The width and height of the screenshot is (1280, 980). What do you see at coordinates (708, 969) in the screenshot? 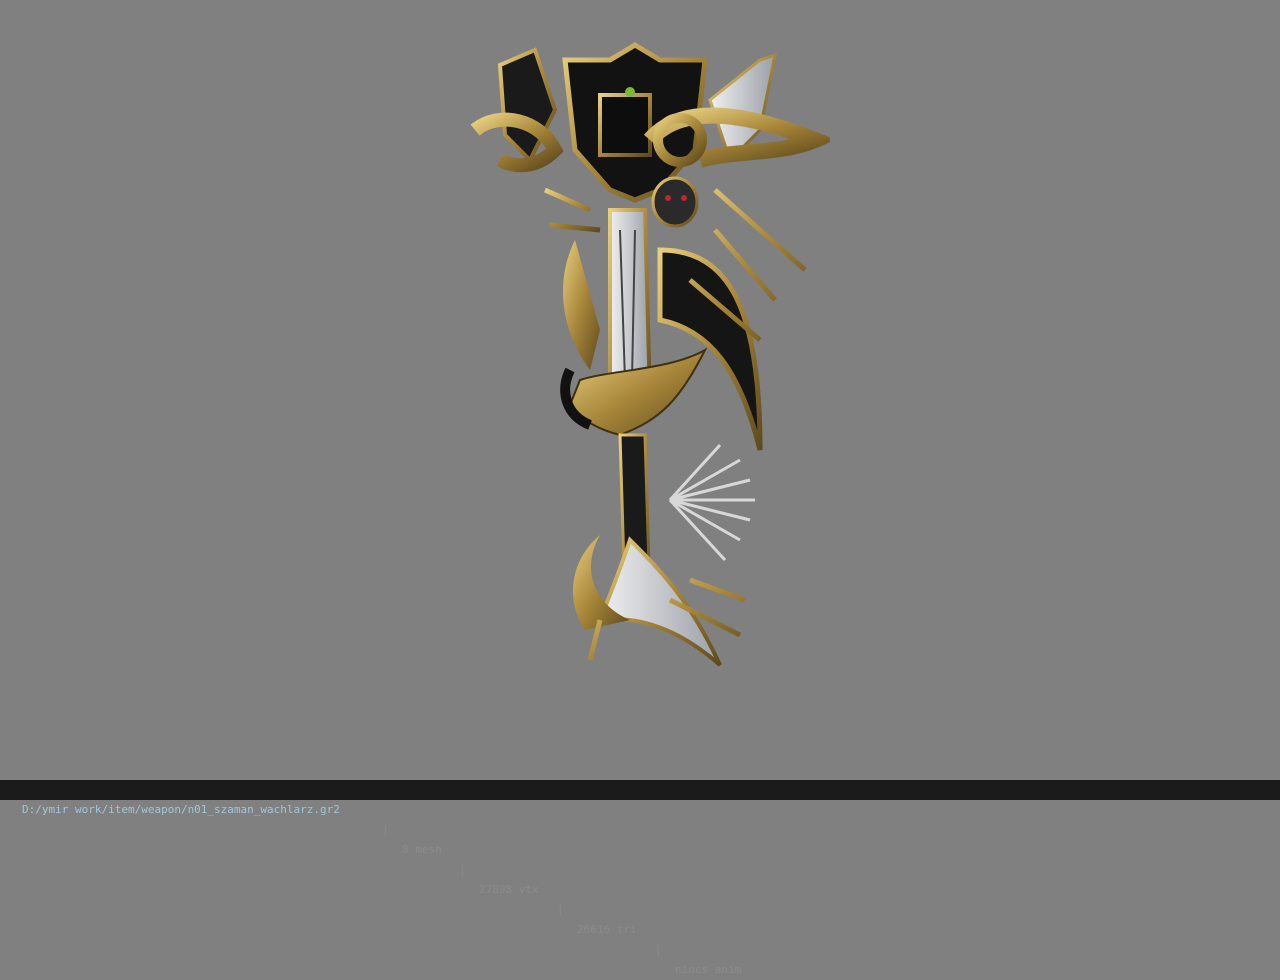
I see `animation-status: nincs anim` at bounding box center [708, 969].